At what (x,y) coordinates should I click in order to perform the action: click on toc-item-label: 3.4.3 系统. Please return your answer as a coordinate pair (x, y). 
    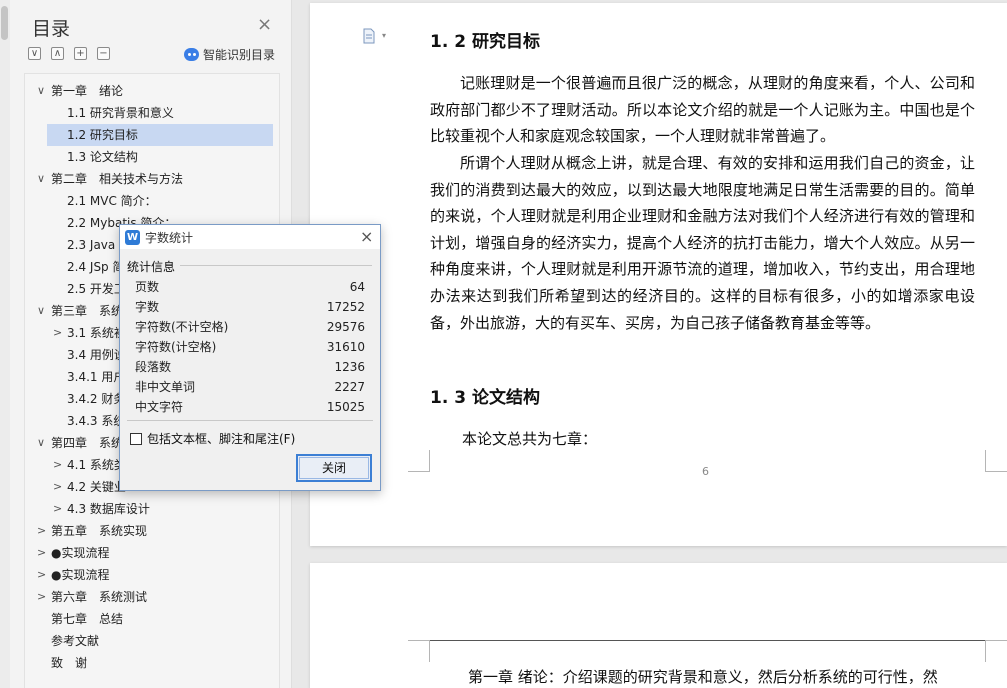
    Looking at the image, I should click on (96, 421).